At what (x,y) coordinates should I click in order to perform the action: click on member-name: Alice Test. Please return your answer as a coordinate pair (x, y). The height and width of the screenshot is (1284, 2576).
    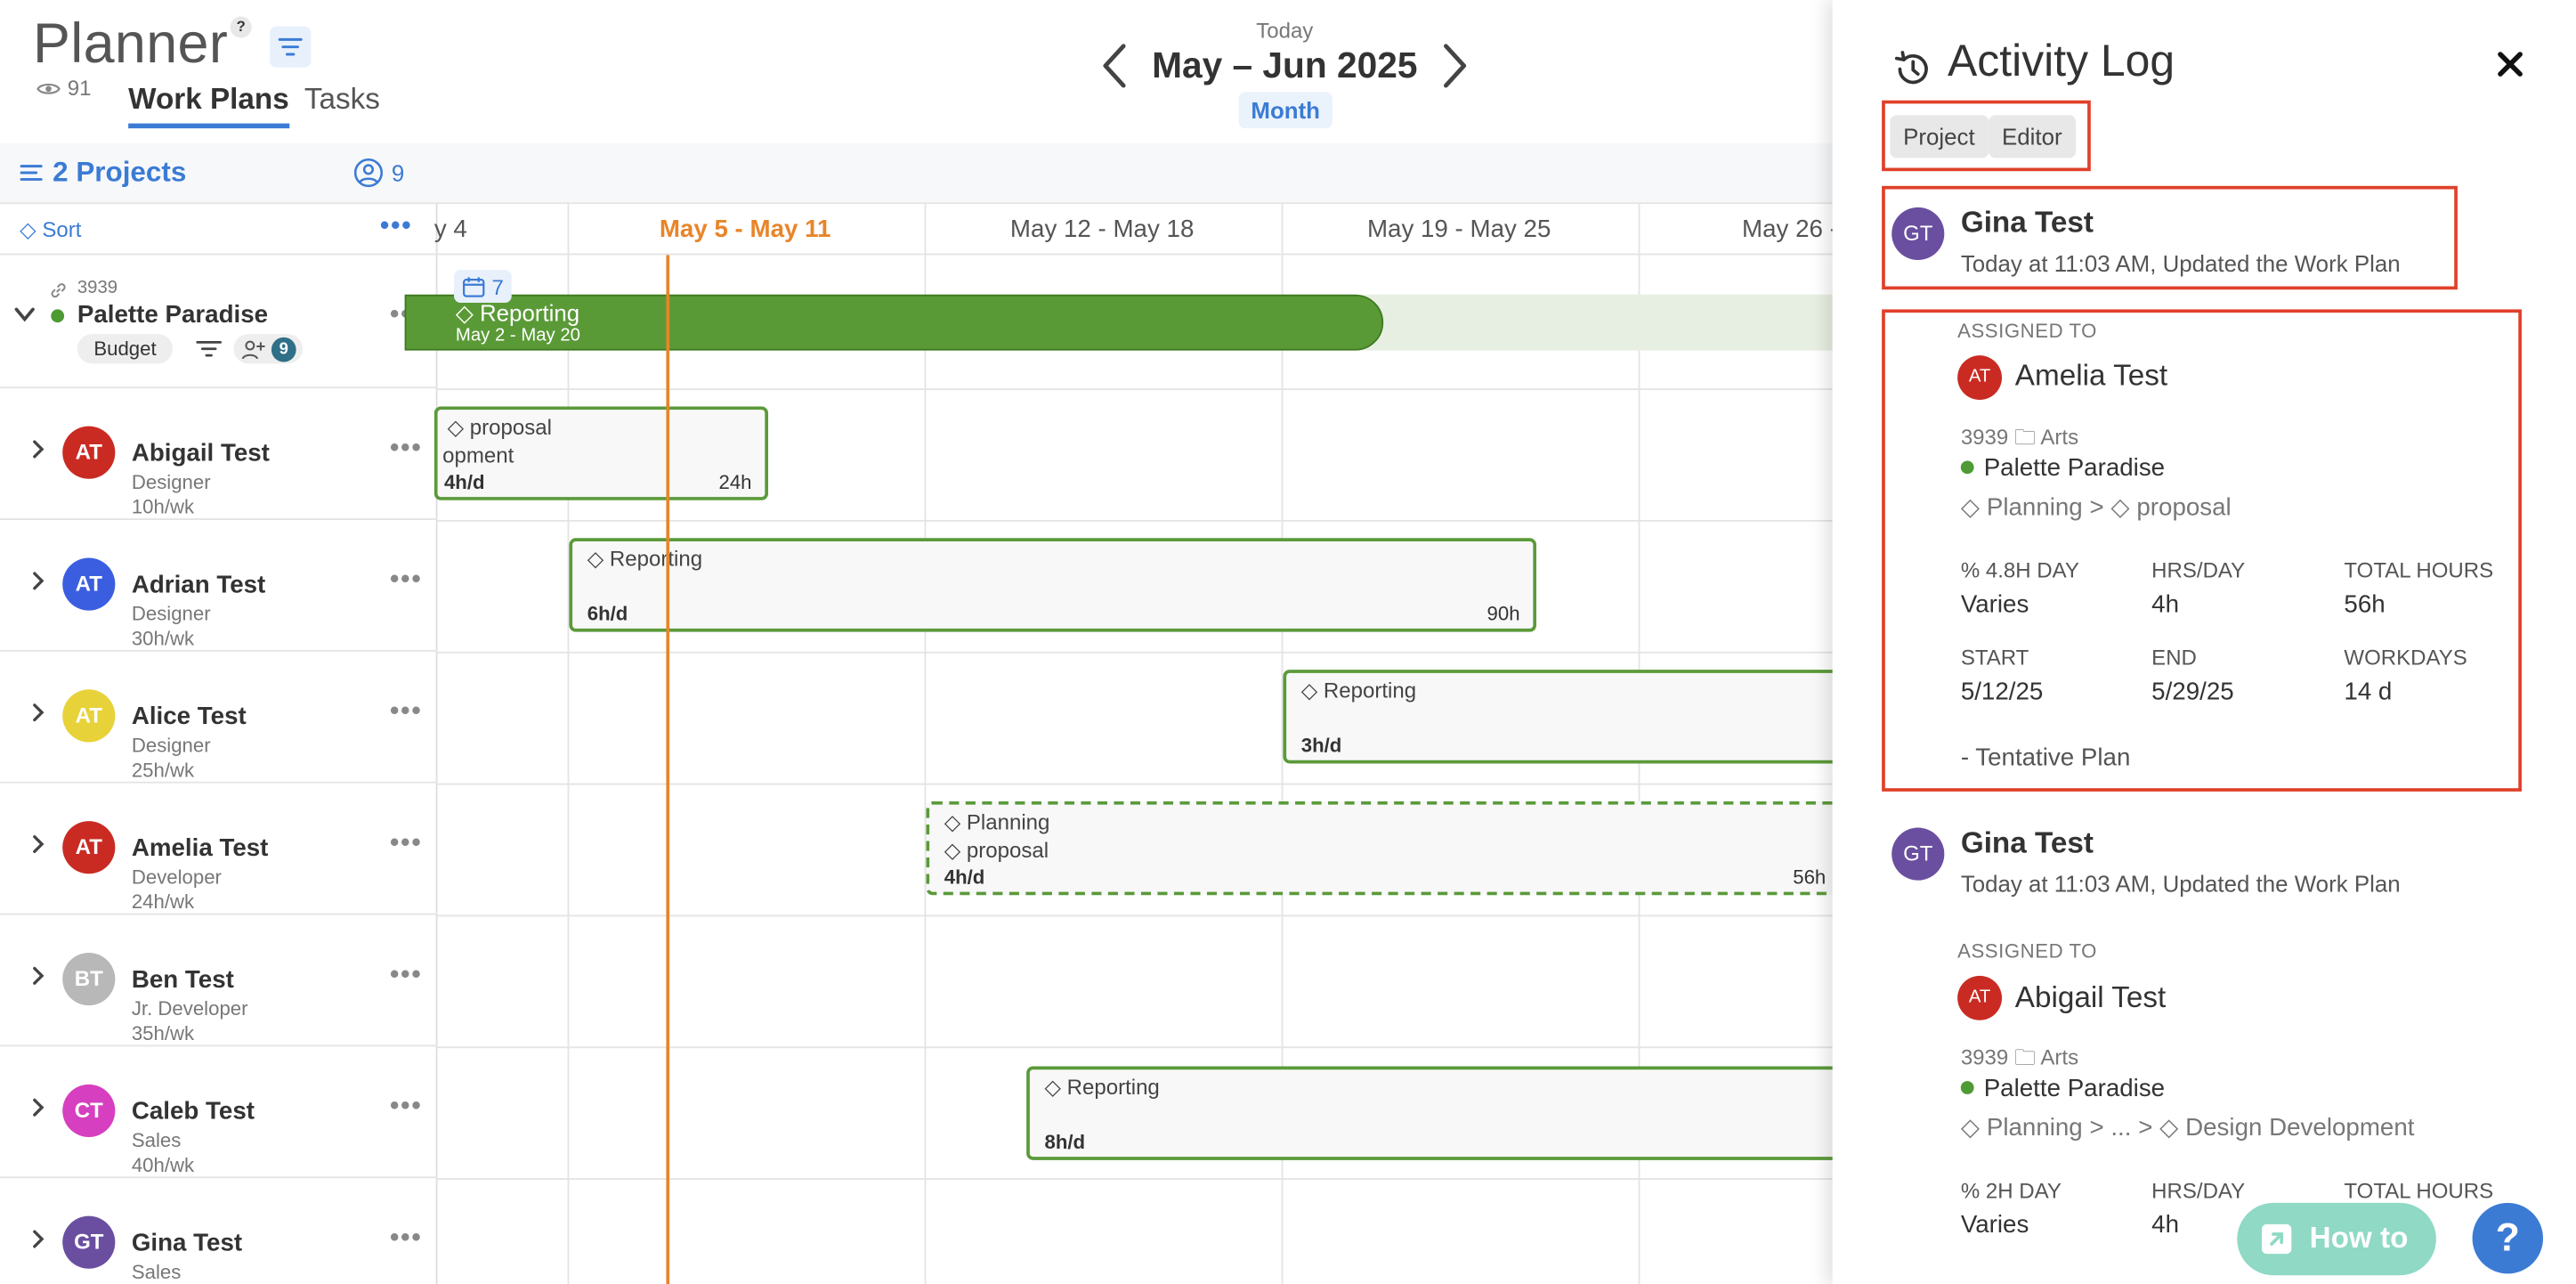
    Looking at the image, I should click on (190, 717).